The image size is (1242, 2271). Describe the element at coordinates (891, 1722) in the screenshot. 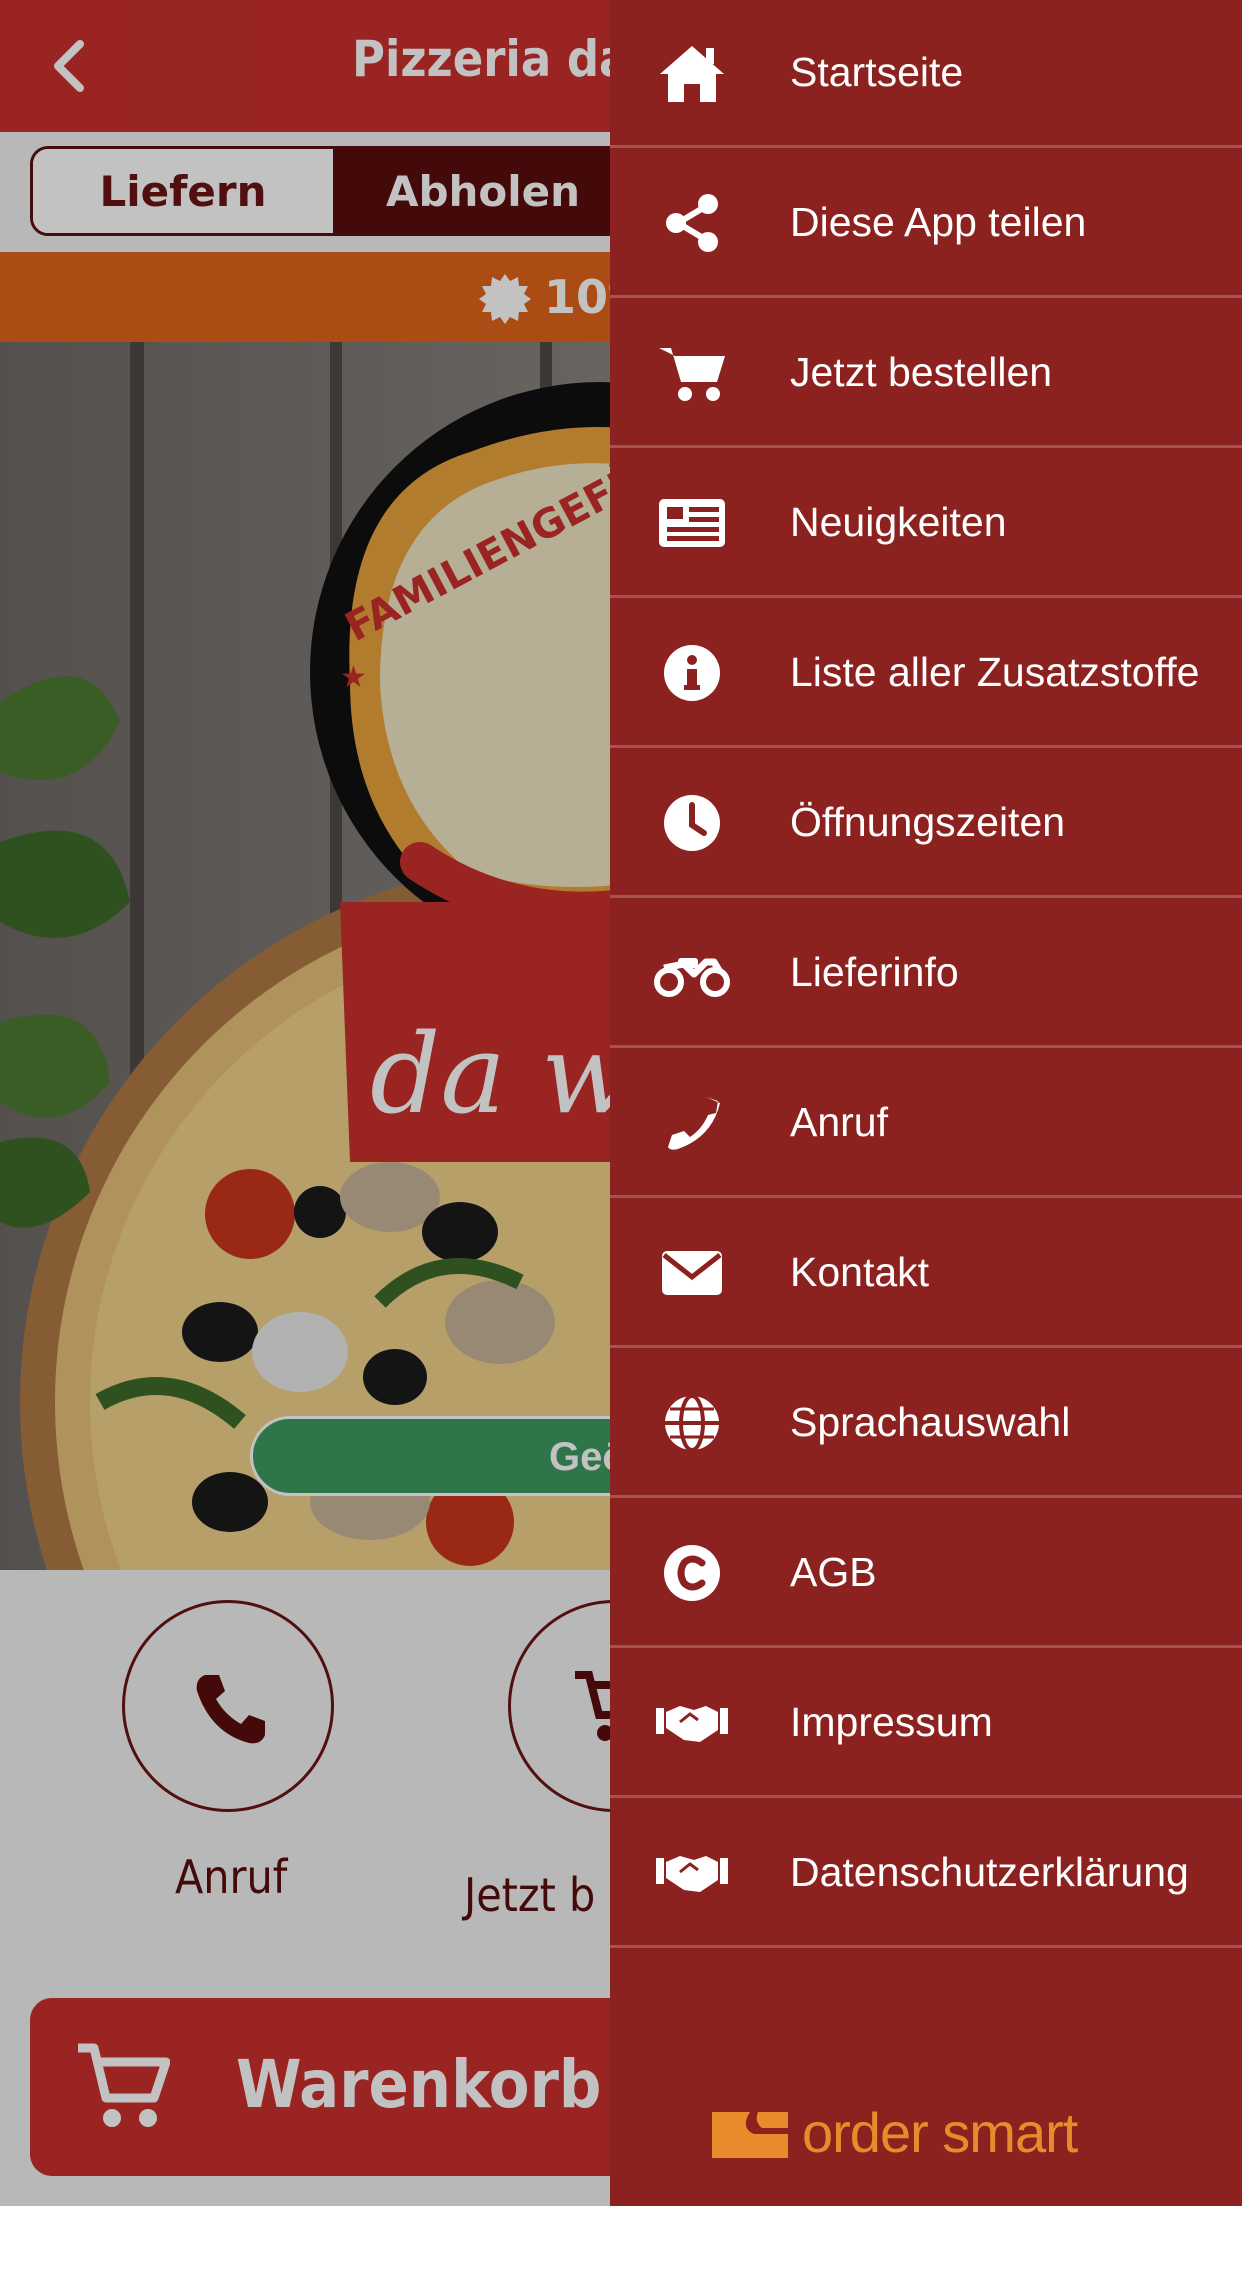

I see `menu-label: Impressum` at that location.